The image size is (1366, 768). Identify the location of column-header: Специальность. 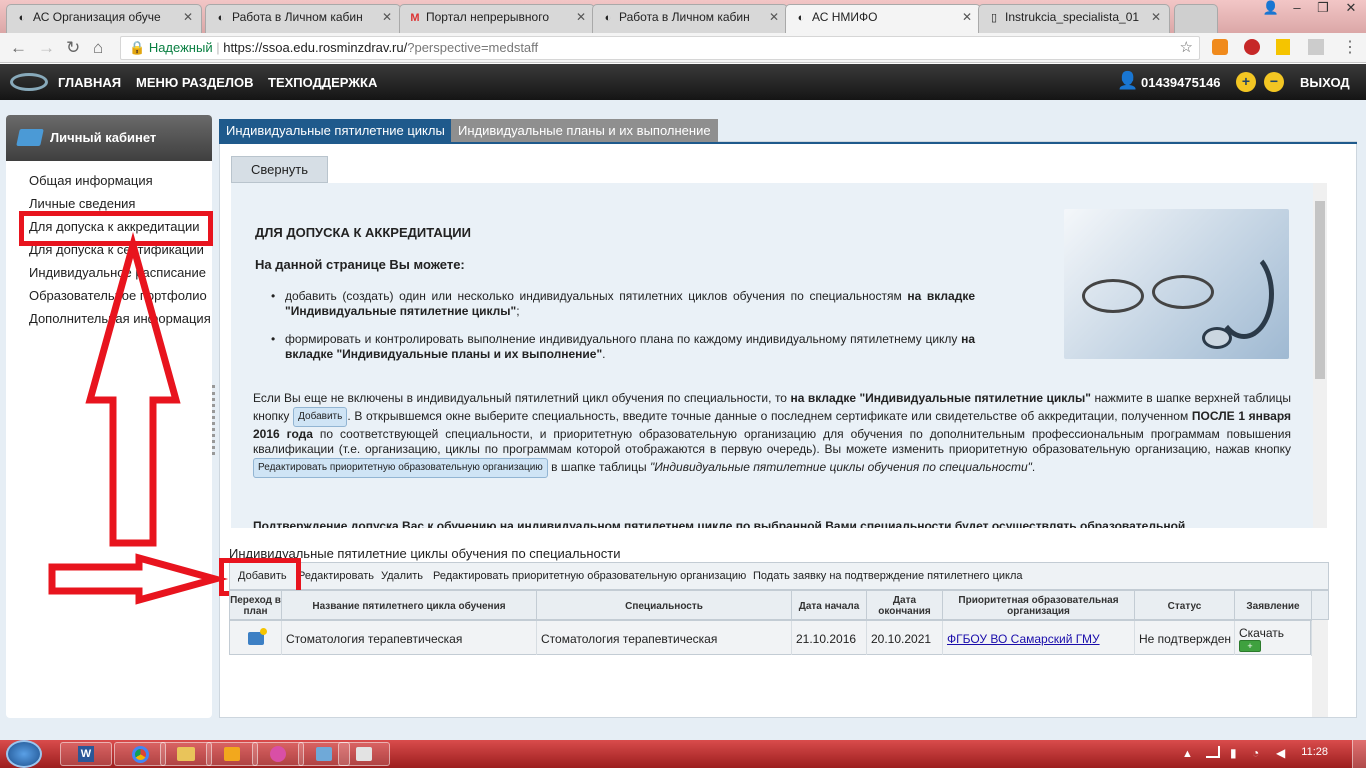
(664, 606).